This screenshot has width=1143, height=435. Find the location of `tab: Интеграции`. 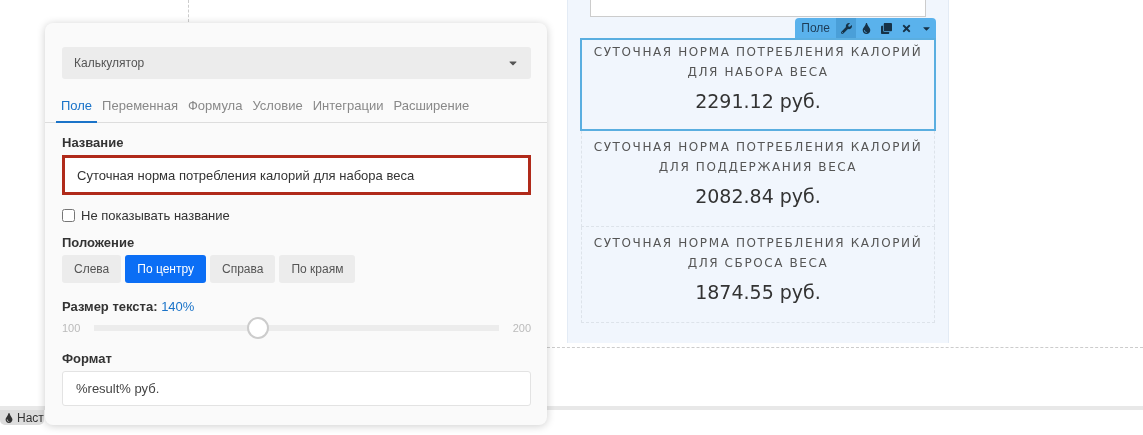

tab: Интеграции is located at coordinates (348, 110).